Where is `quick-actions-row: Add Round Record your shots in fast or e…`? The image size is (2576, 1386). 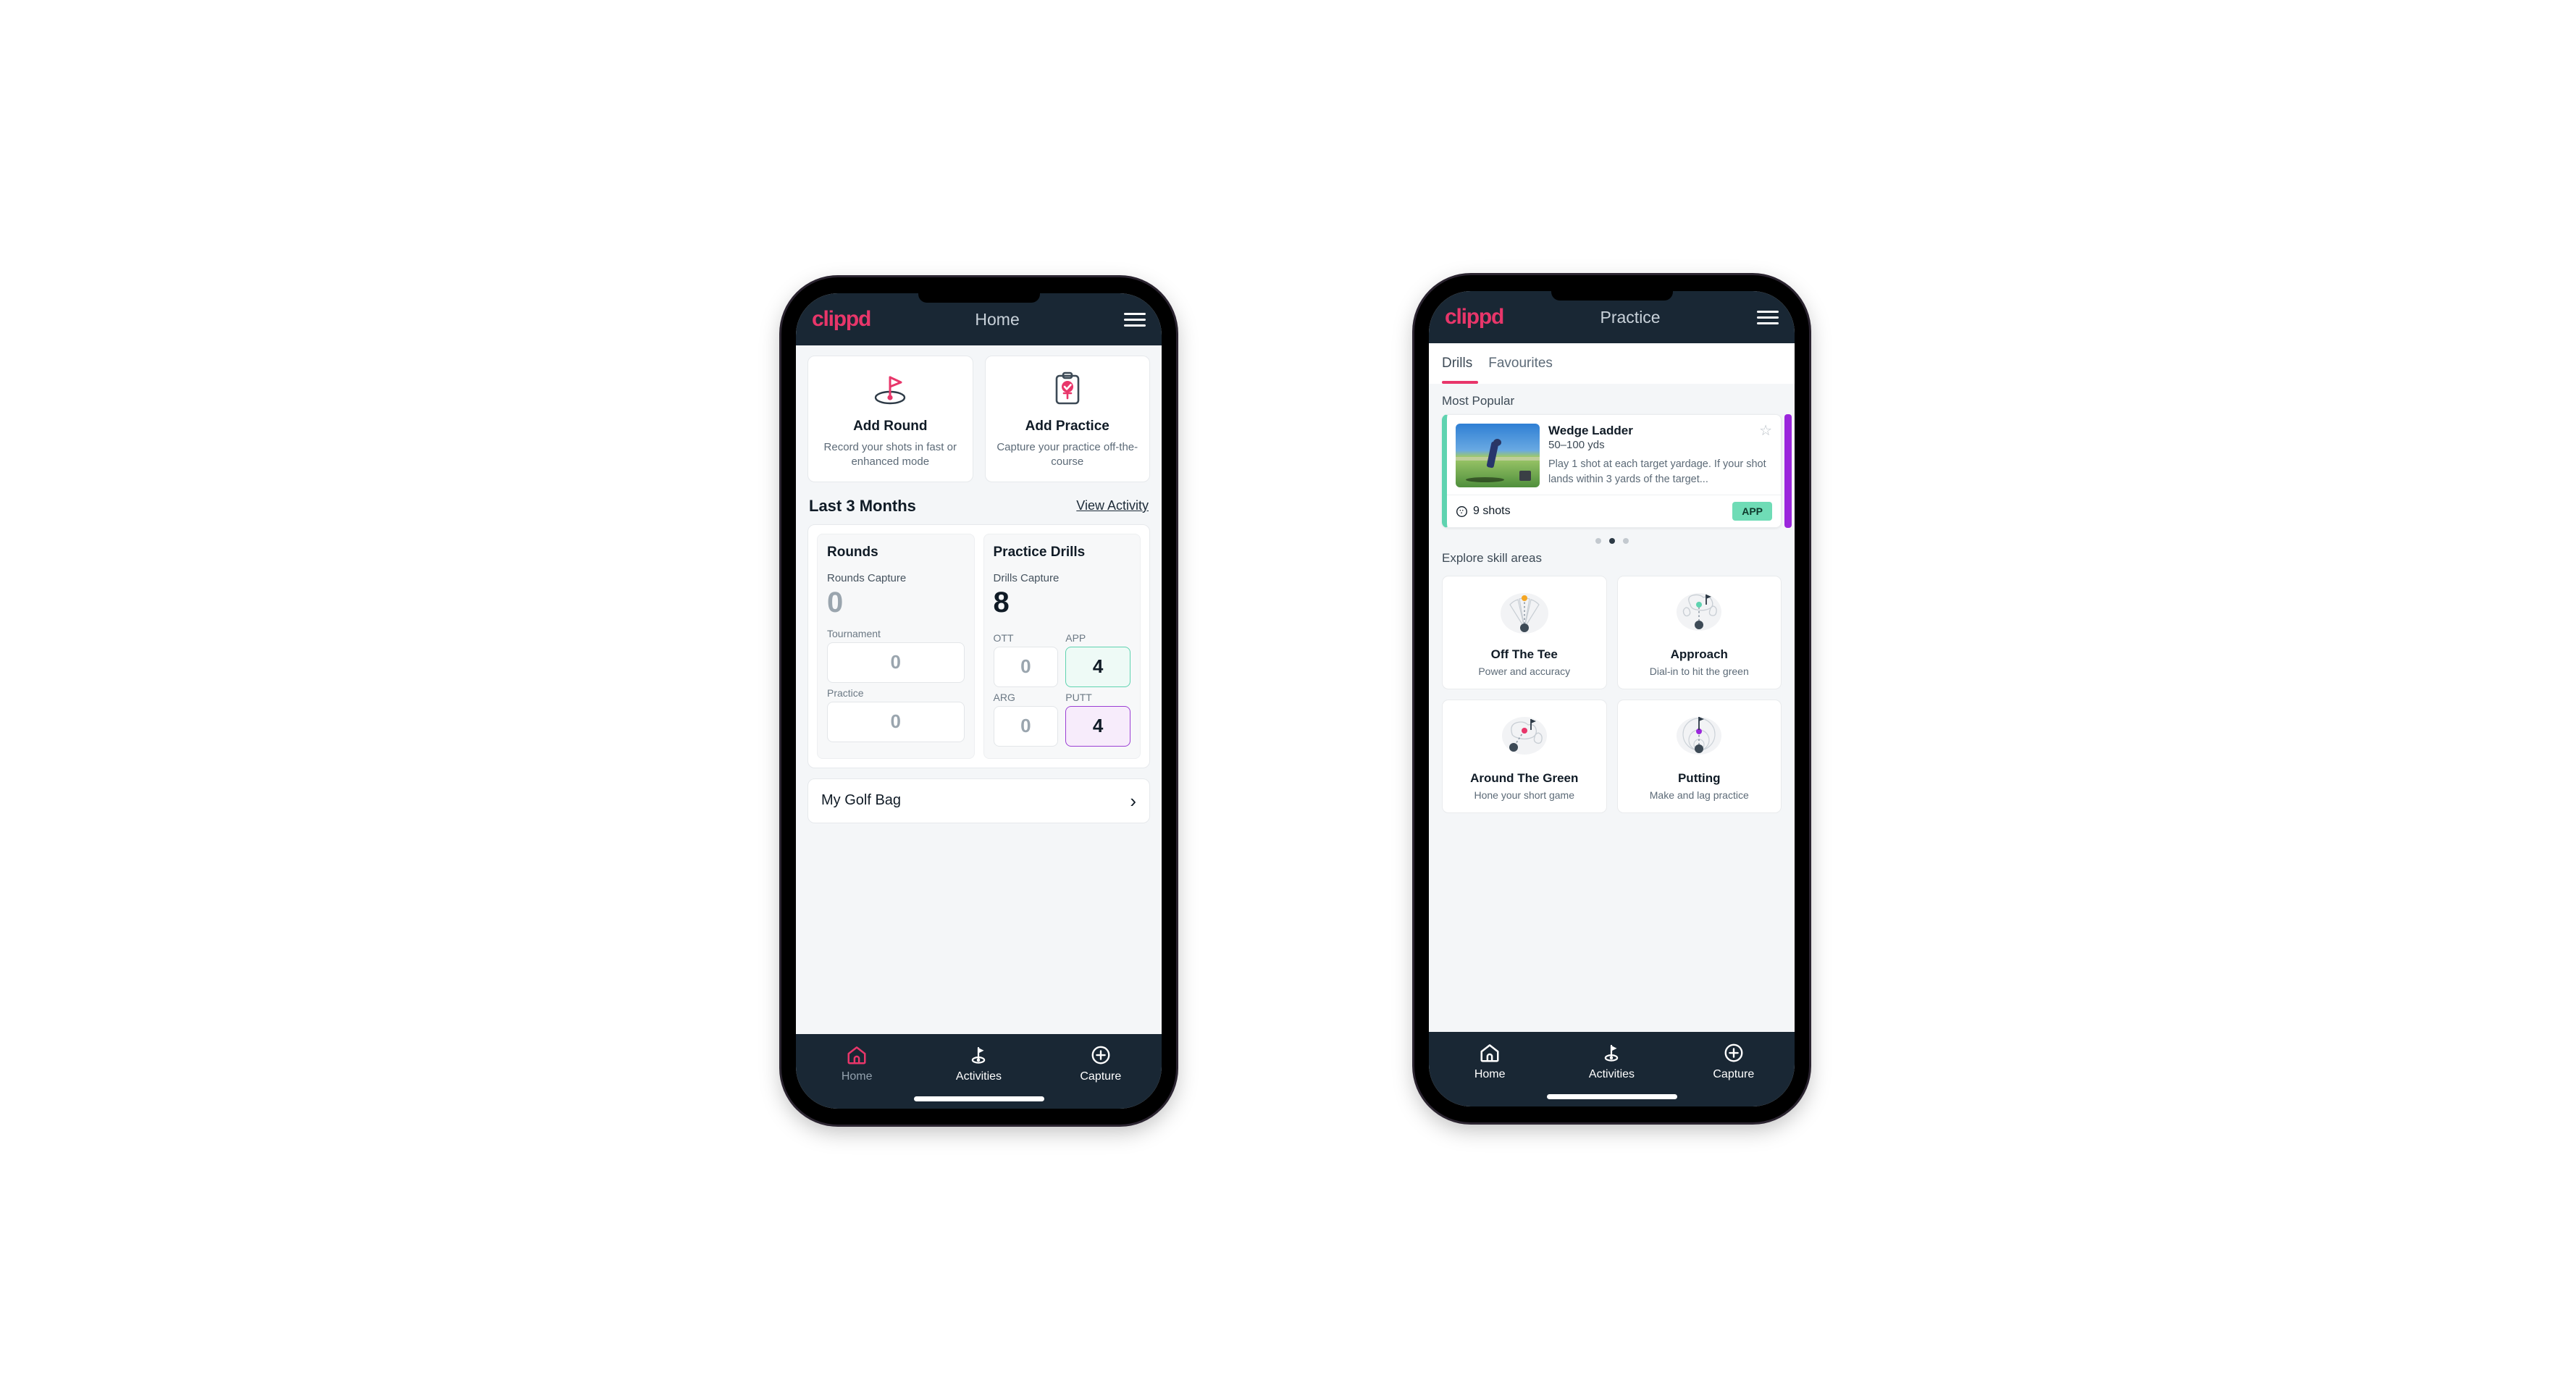
quick-actions-row: Add Round Record your shots in fast or e… is located at coordinates (978, 419).